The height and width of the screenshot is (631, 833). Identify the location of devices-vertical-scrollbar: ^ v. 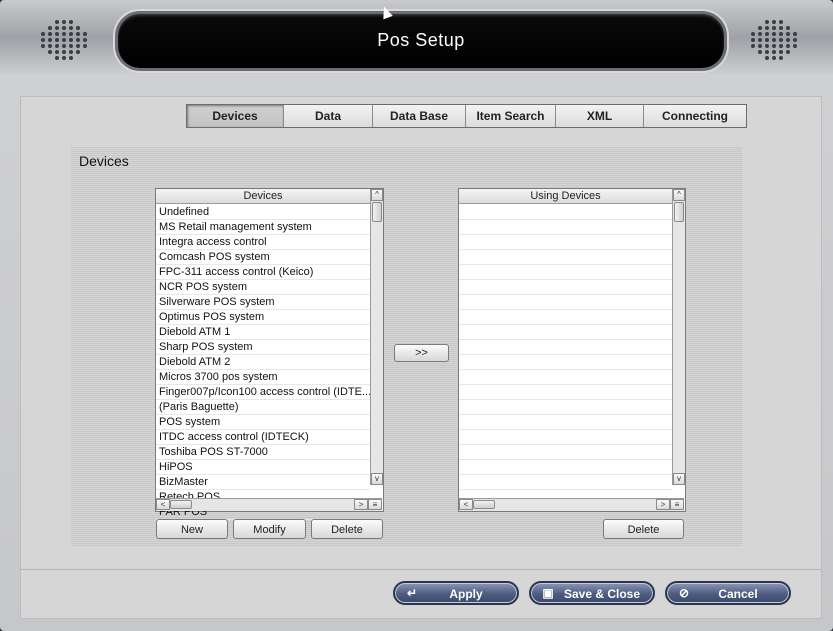
(376, 337).